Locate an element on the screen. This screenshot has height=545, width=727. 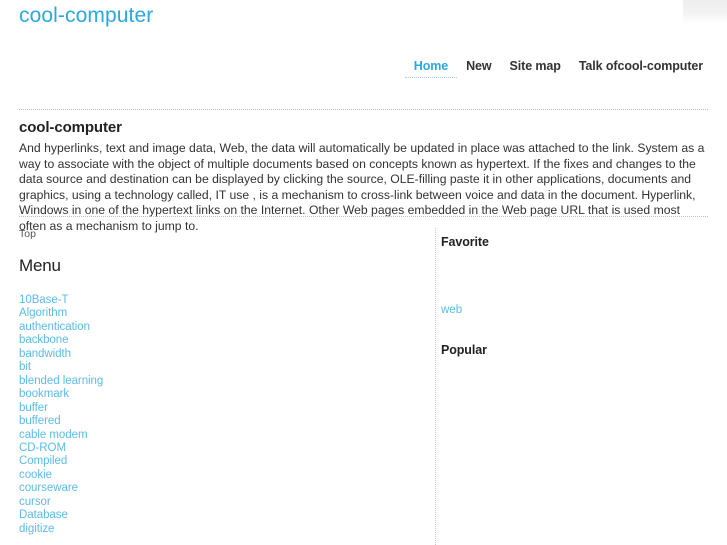
menu-link: cable modem is located at coordinates (219, 435).